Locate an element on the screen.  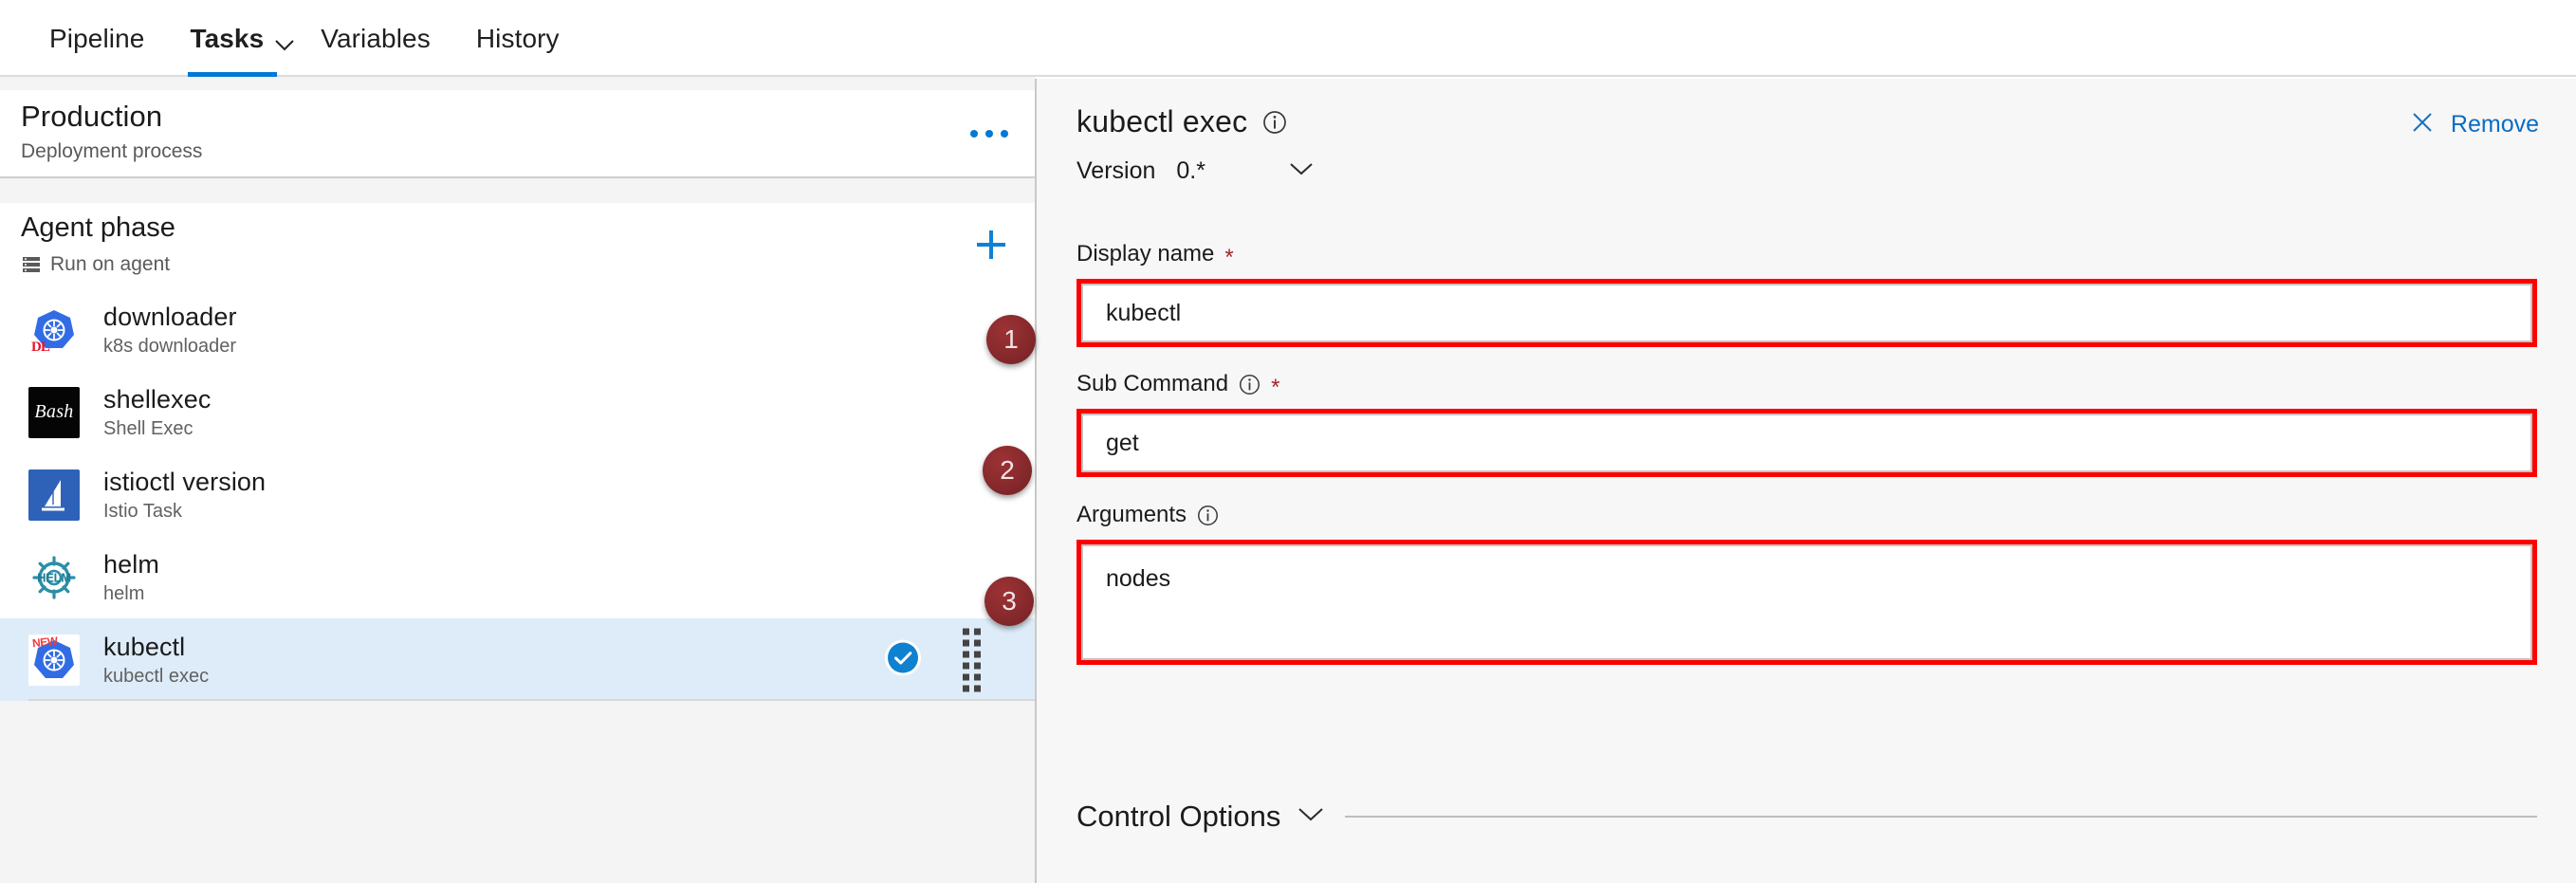
sub-command-highlight-box is located at coordinates (1806, 443).